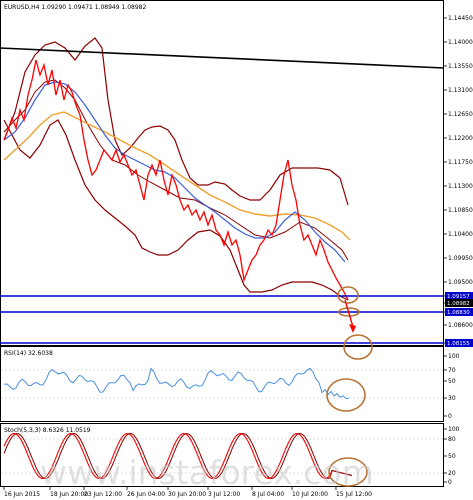 The height and width of the screenshot is (500, 473). I want to click on rsi-axis-label: 30, so click(452, 398).